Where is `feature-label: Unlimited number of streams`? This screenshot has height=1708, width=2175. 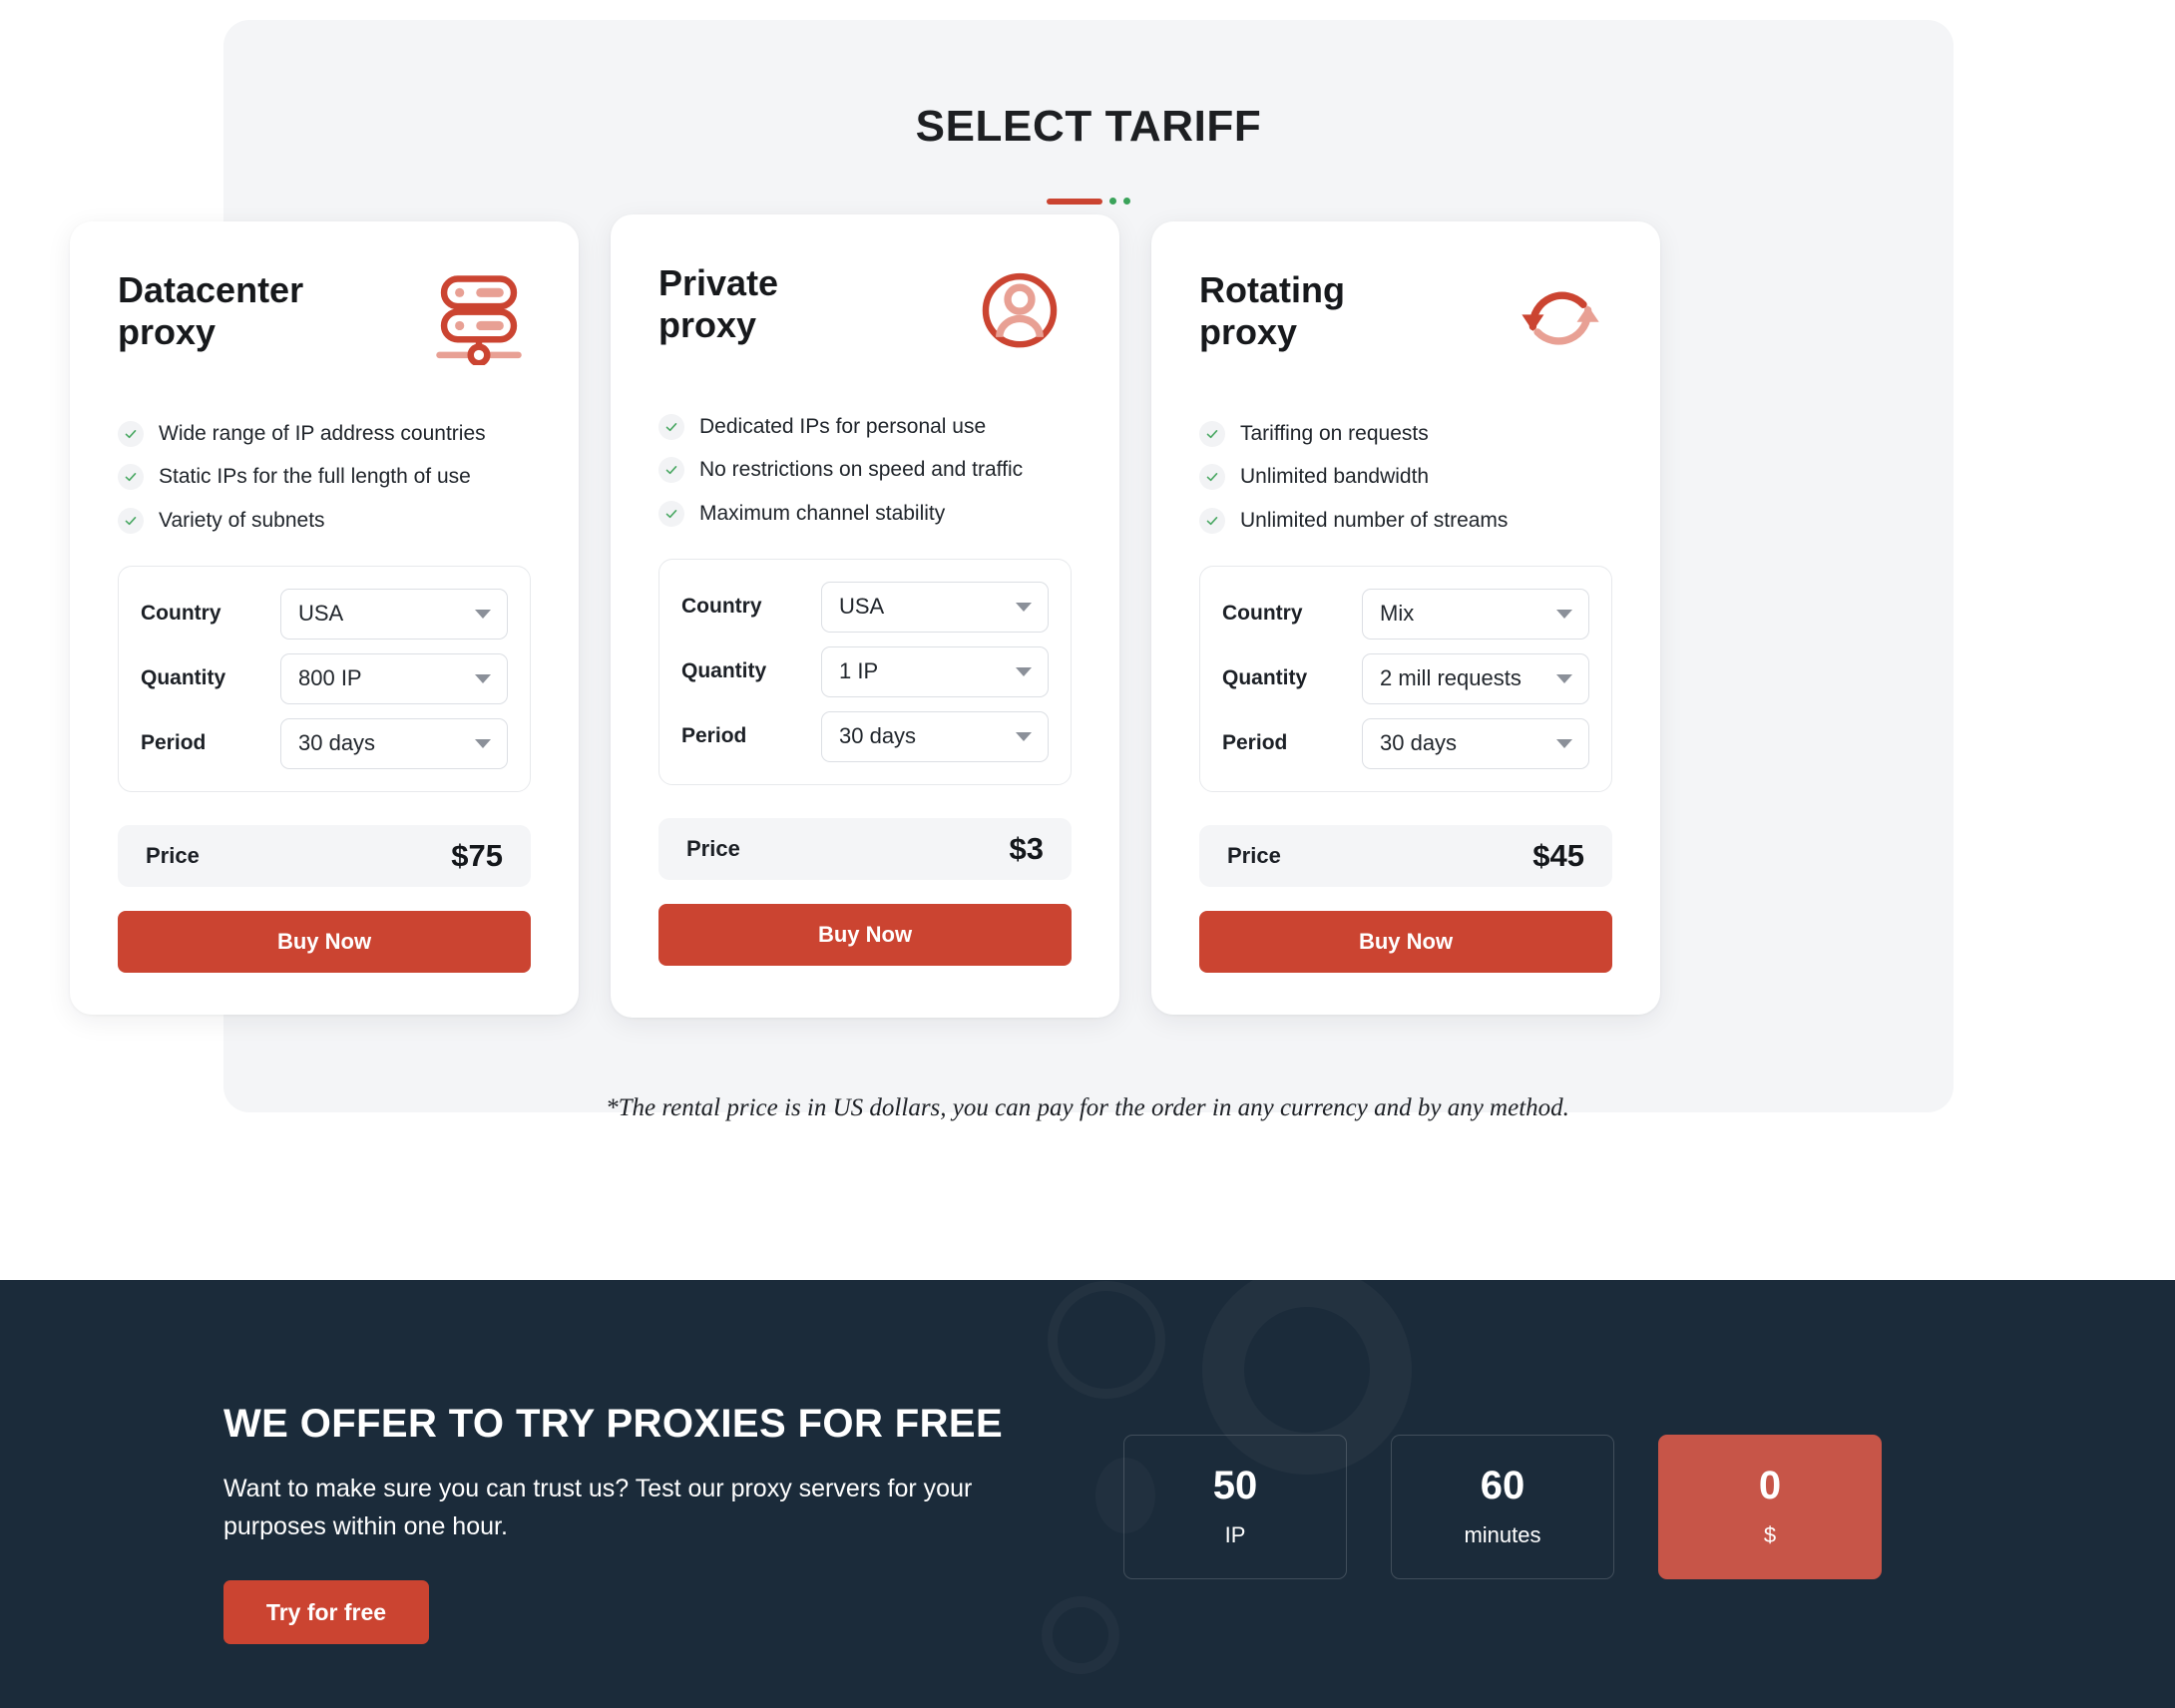
feature-label: Unlimited number of streams is located at coordinates (1374, 520).